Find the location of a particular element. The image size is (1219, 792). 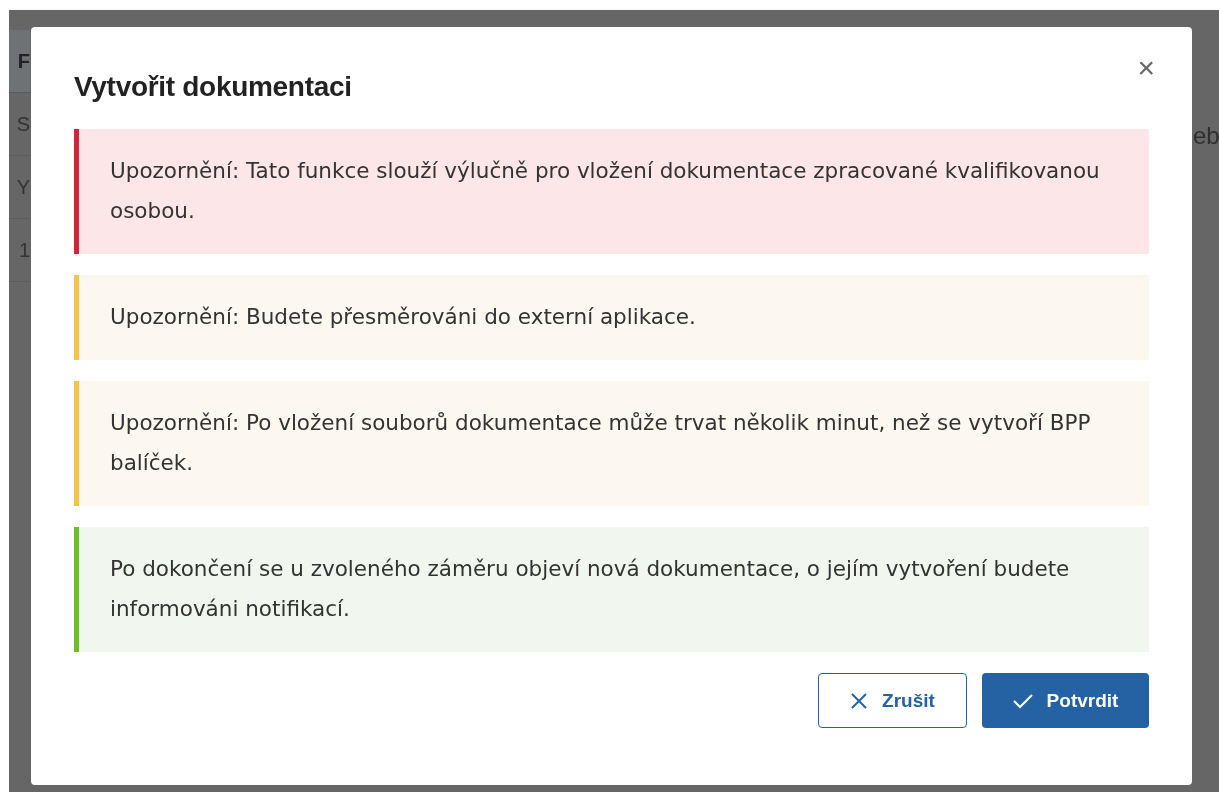

table-row: F is located at coordinates (19, 61).